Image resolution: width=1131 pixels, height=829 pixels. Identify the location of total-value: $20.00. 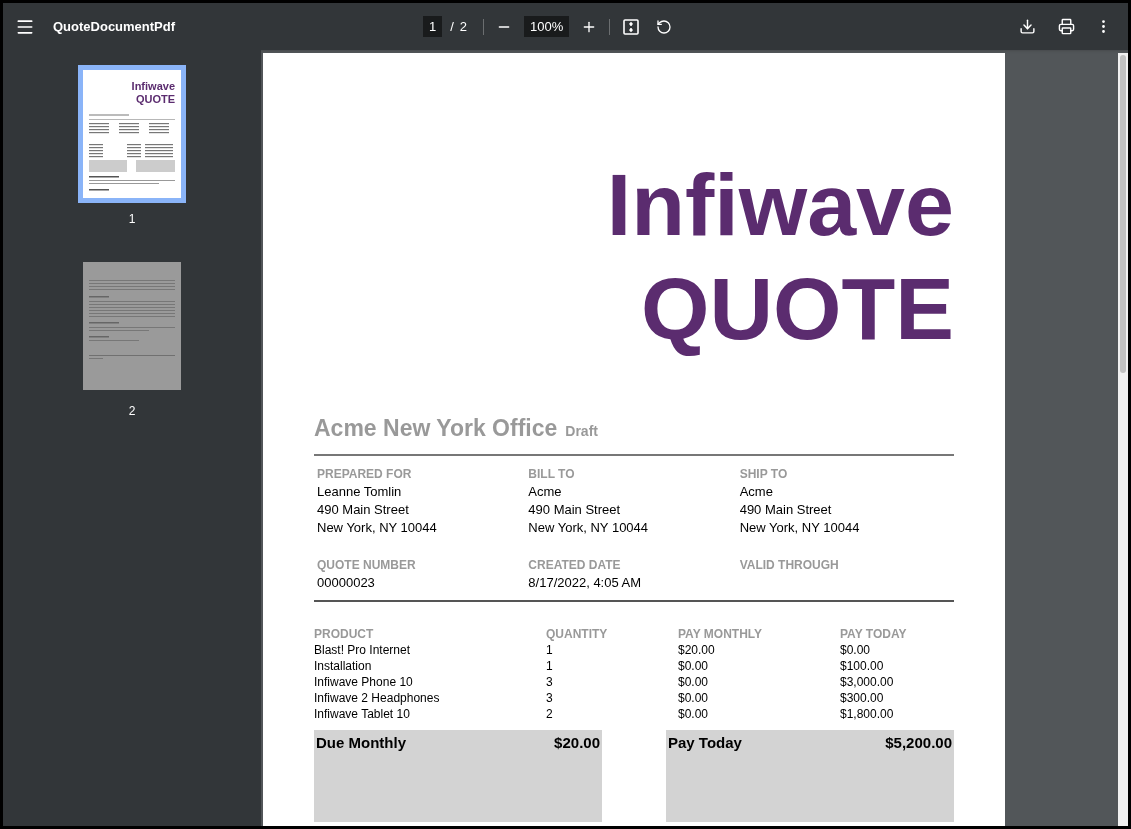
(577, 742).